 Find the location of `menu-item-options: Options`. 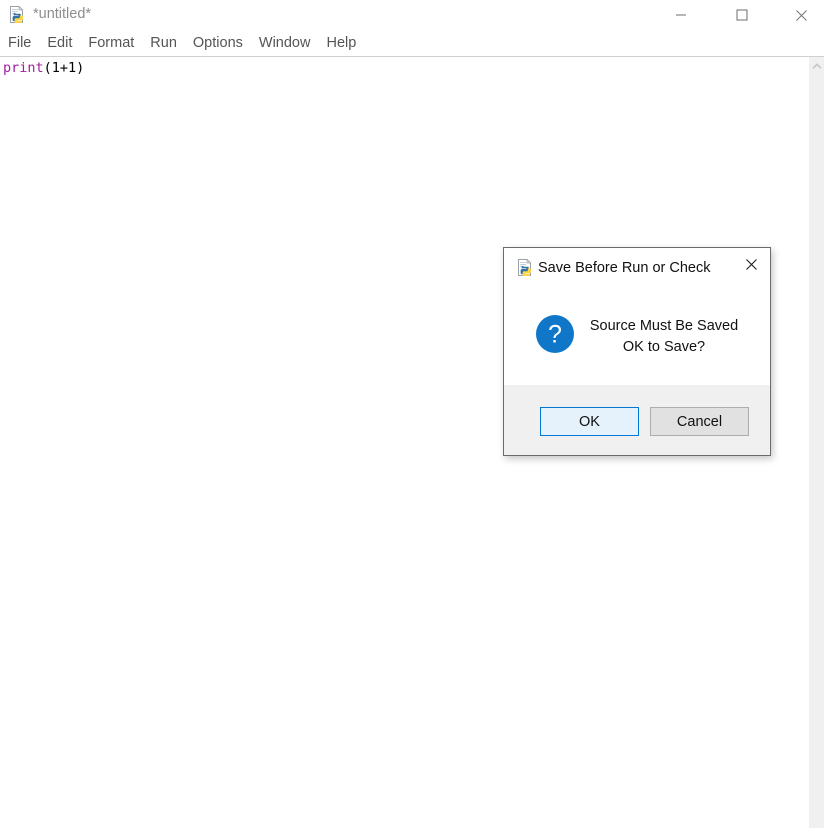

menu-item-options: Options is located at coordinates (218, 43).